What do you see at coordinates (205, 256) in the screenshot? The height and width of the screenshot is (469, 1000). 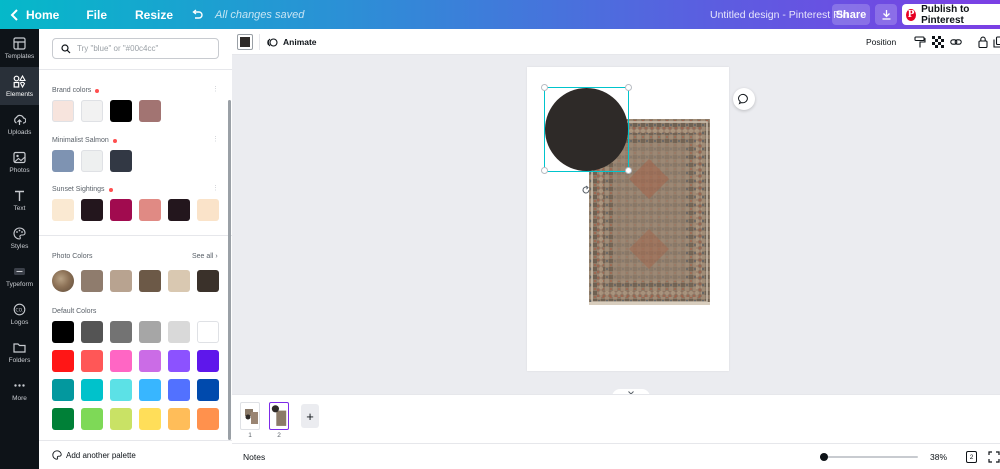 I see `see-all-link: See all ›` at bounding box center [205, 256].